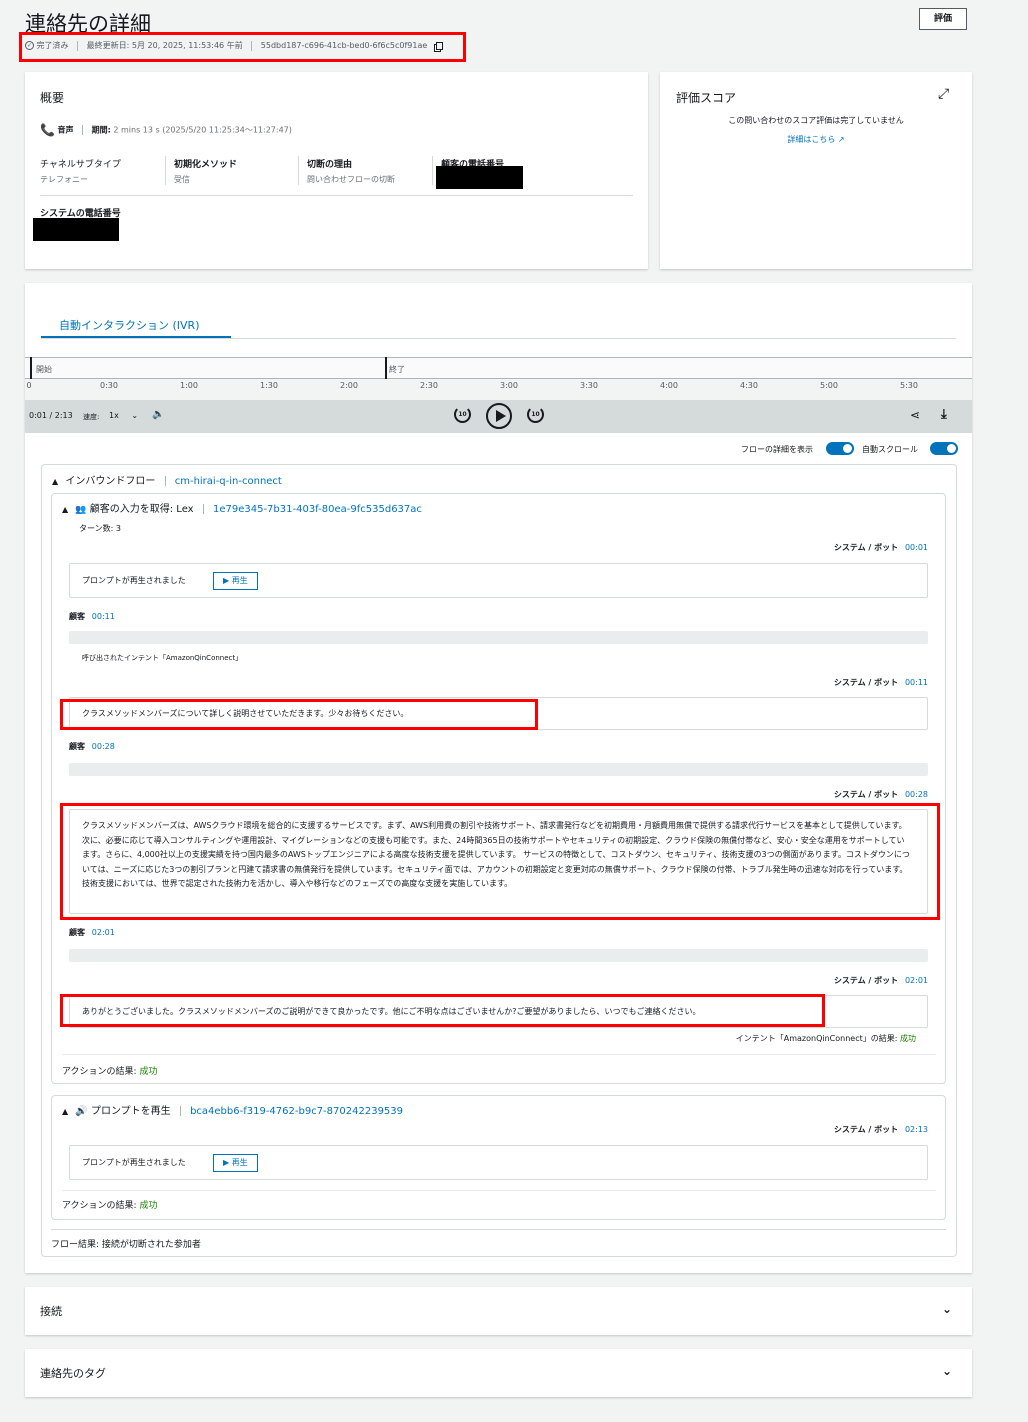 This screenshot has width=1028, height=1422. What do you see at coordinates (498, 1162) in the screenshot?
I see `prompt-bubble` at bounding box center [498, 1162].